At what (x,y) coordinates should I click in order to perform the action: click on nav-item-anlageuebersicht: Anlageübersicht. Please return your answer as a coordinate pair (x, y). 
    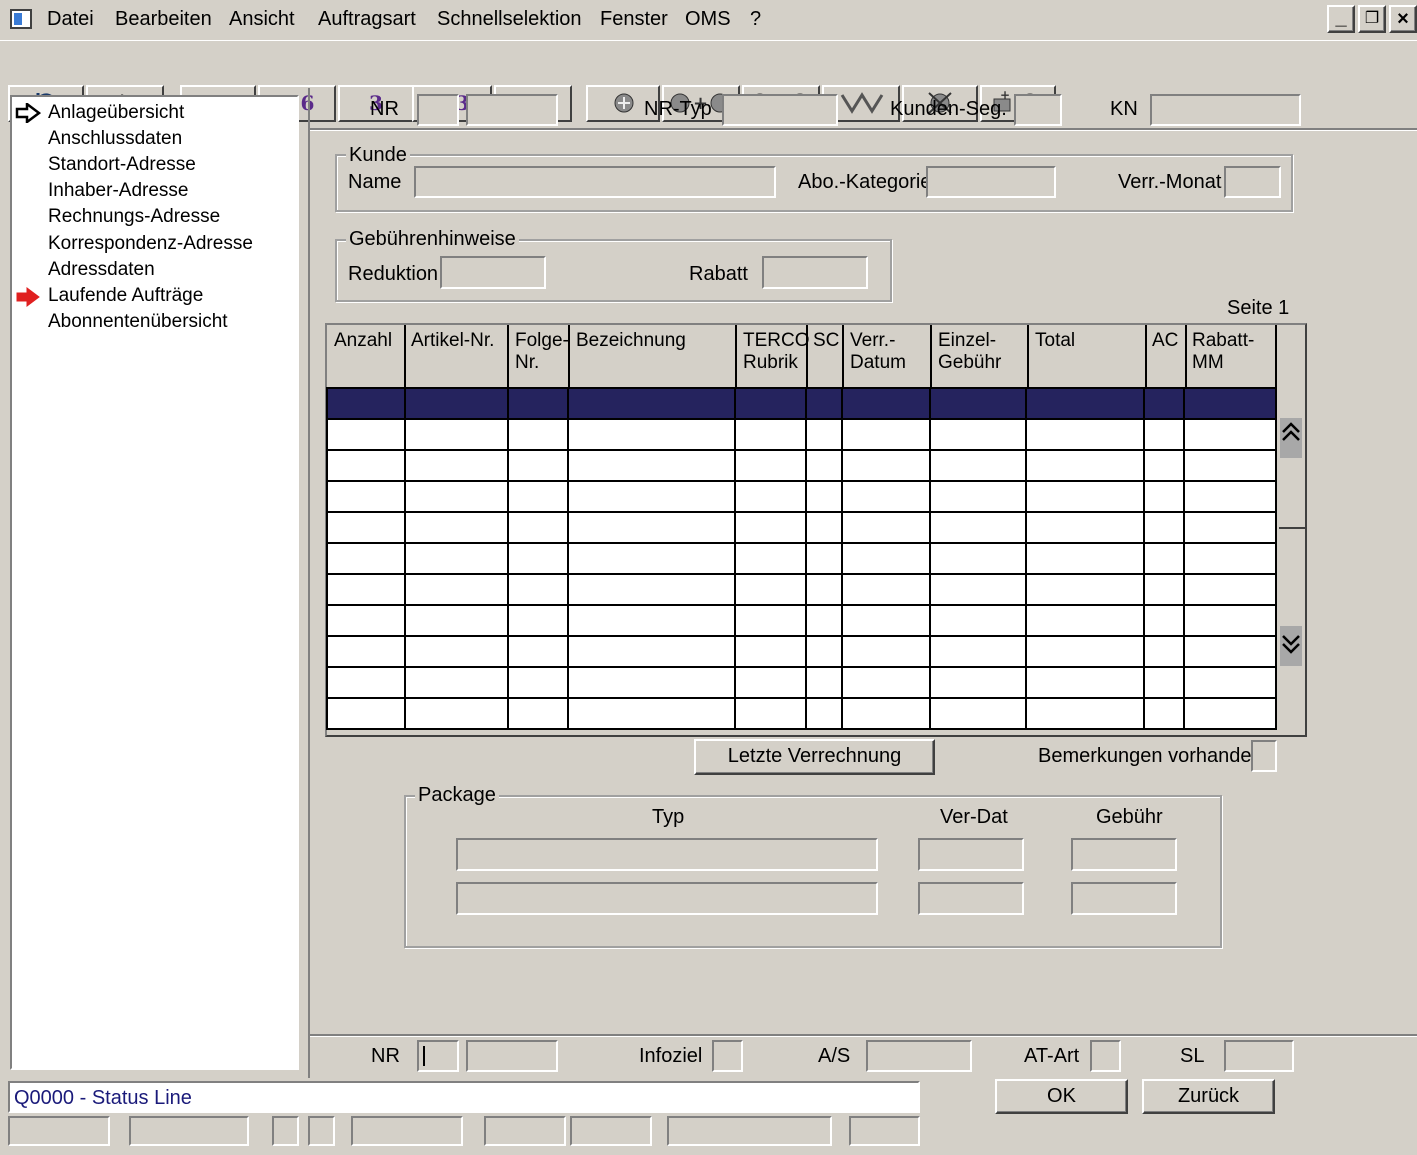
    Looking at the image, I should click on (116, 113).